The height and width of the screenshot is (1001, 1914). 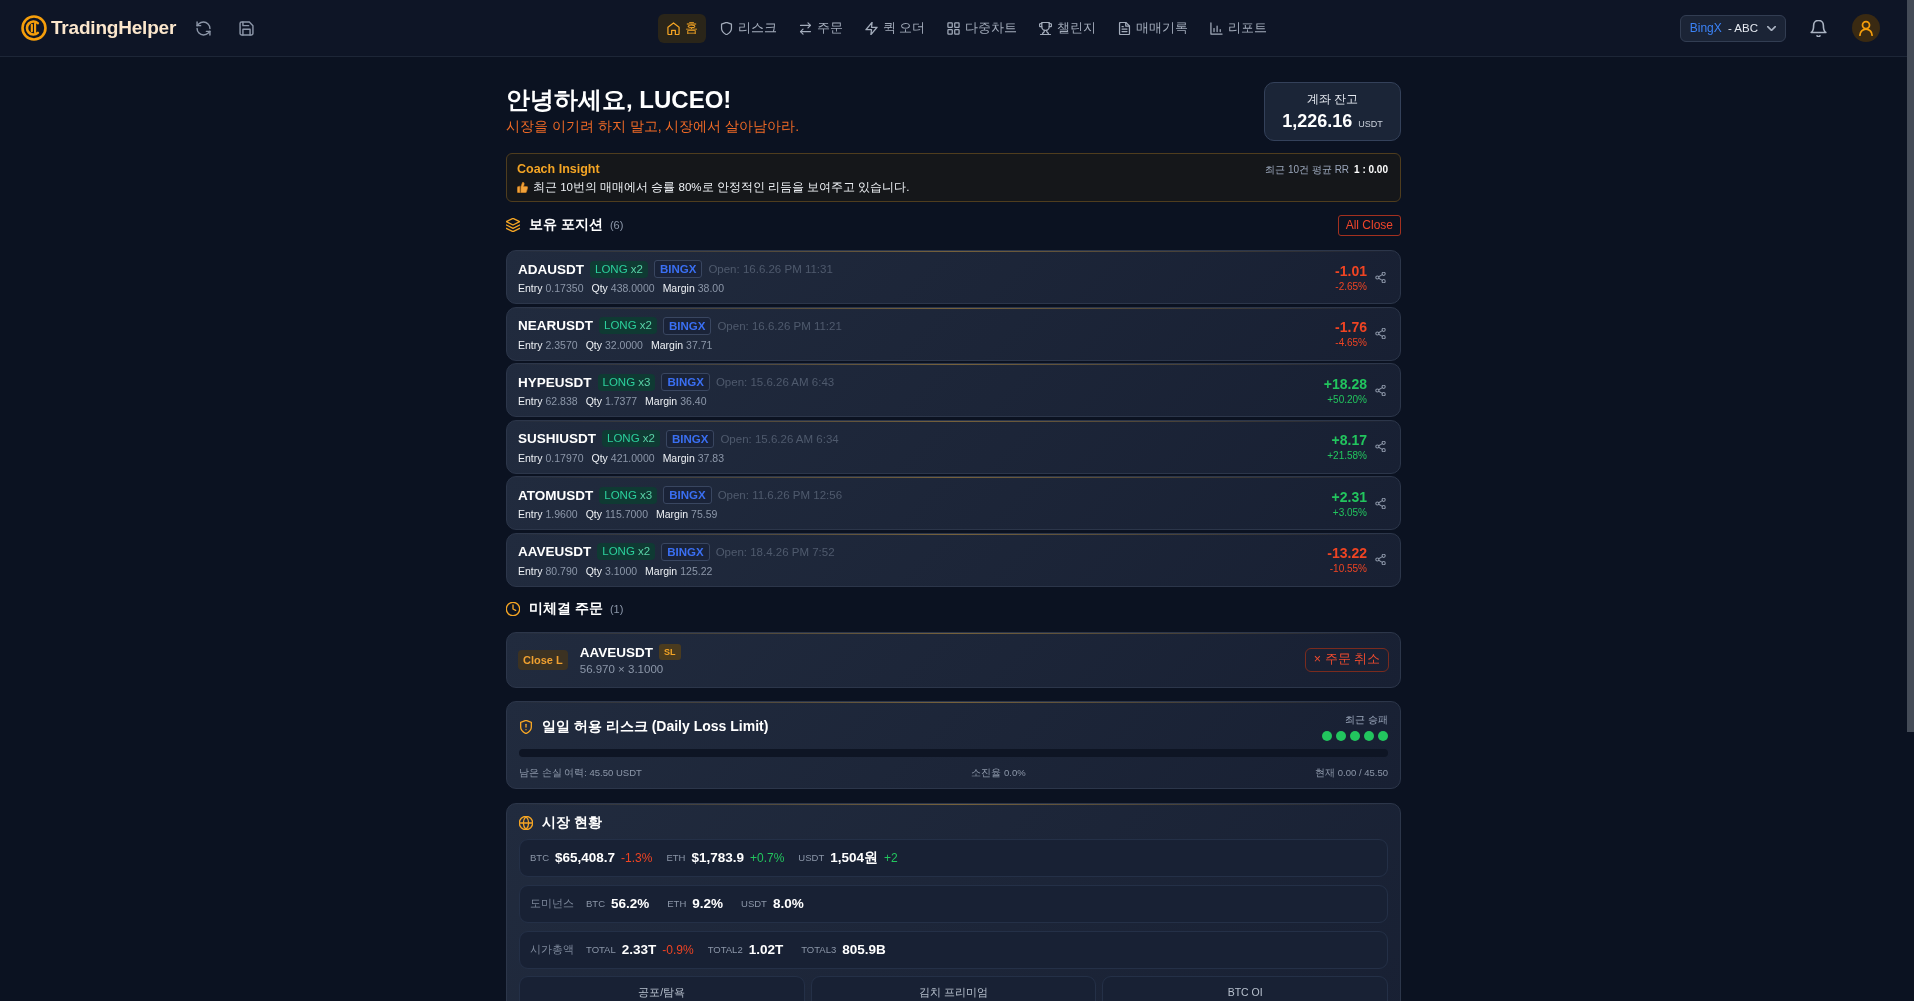 I want to click on detail-value: 125.22, so click(x=696, y=570).